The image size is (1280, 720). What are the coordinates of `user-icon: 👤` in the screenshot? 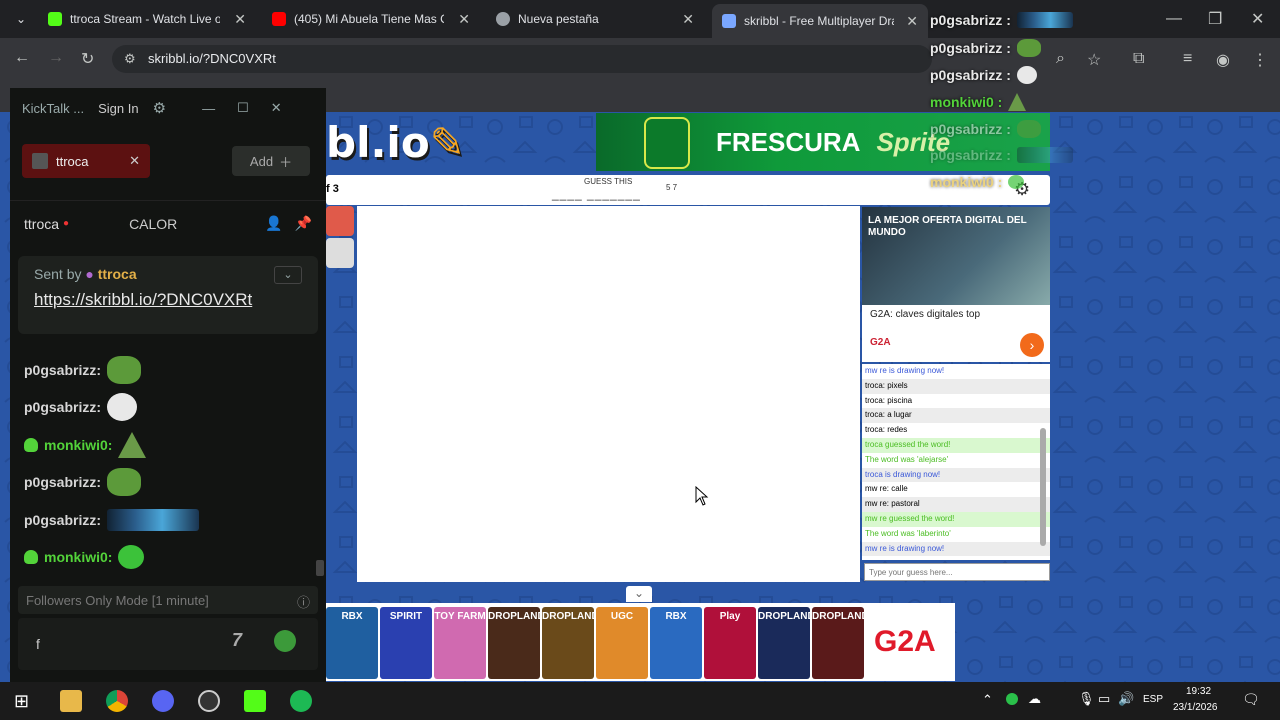 It's located at (273, 223).